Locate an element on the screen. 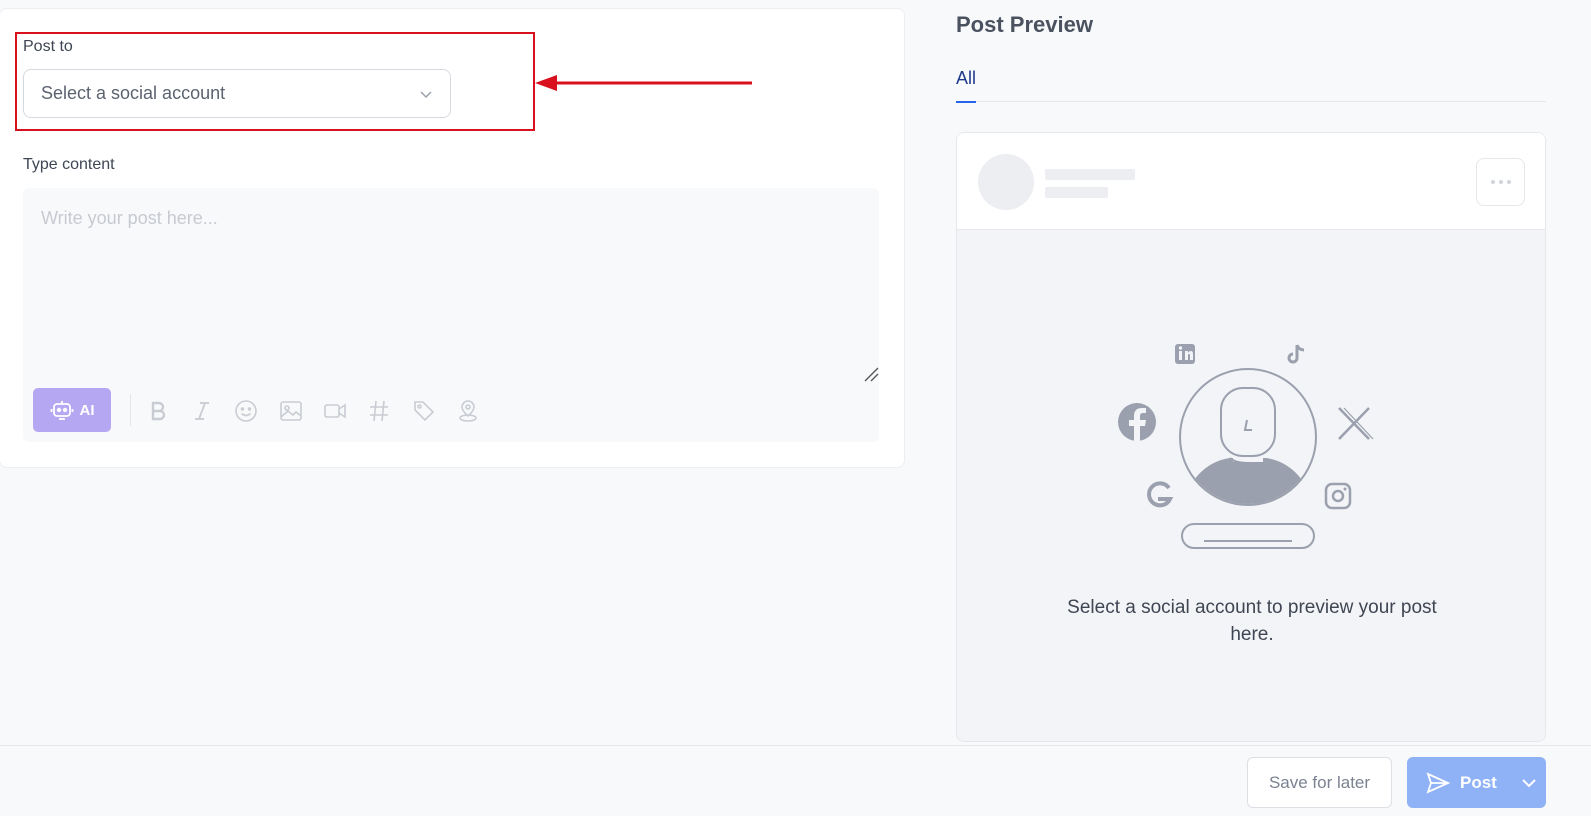  bold-button is located at coordinates (158, 411).